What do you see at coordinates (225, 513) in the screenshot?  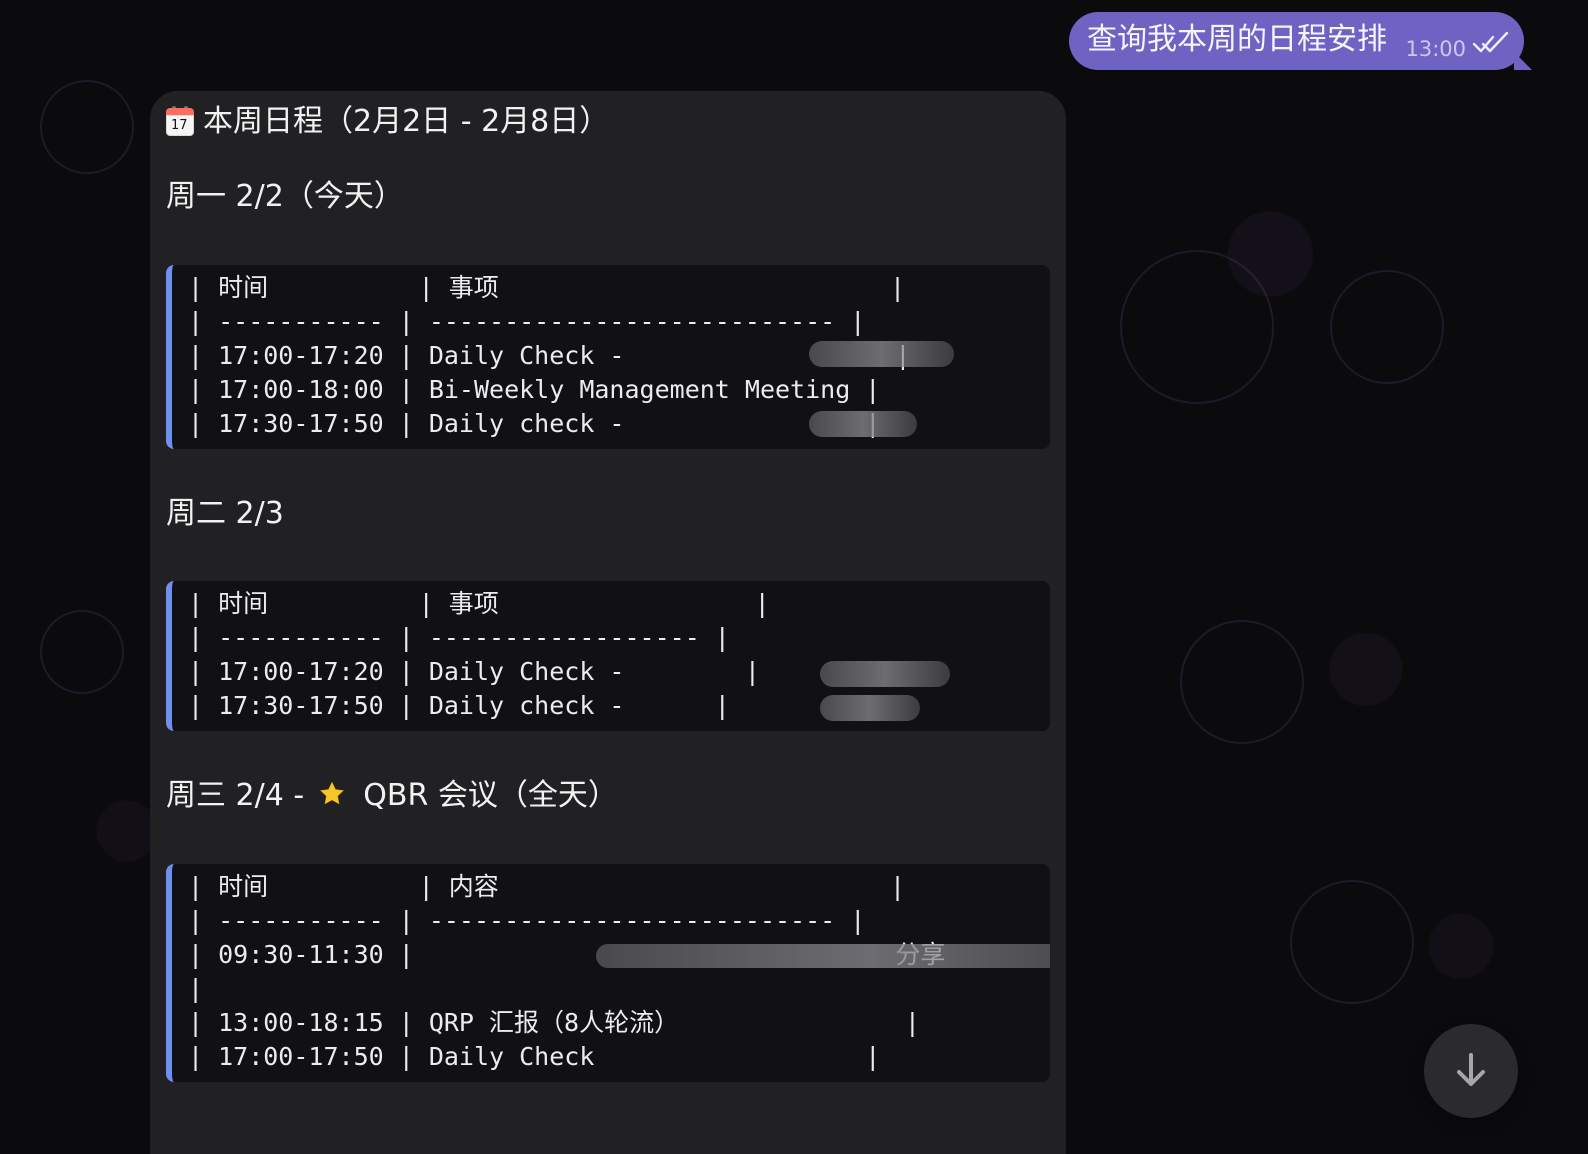 I see `tuesday-title: 周二 2/3` at bounding box center [225, 513].